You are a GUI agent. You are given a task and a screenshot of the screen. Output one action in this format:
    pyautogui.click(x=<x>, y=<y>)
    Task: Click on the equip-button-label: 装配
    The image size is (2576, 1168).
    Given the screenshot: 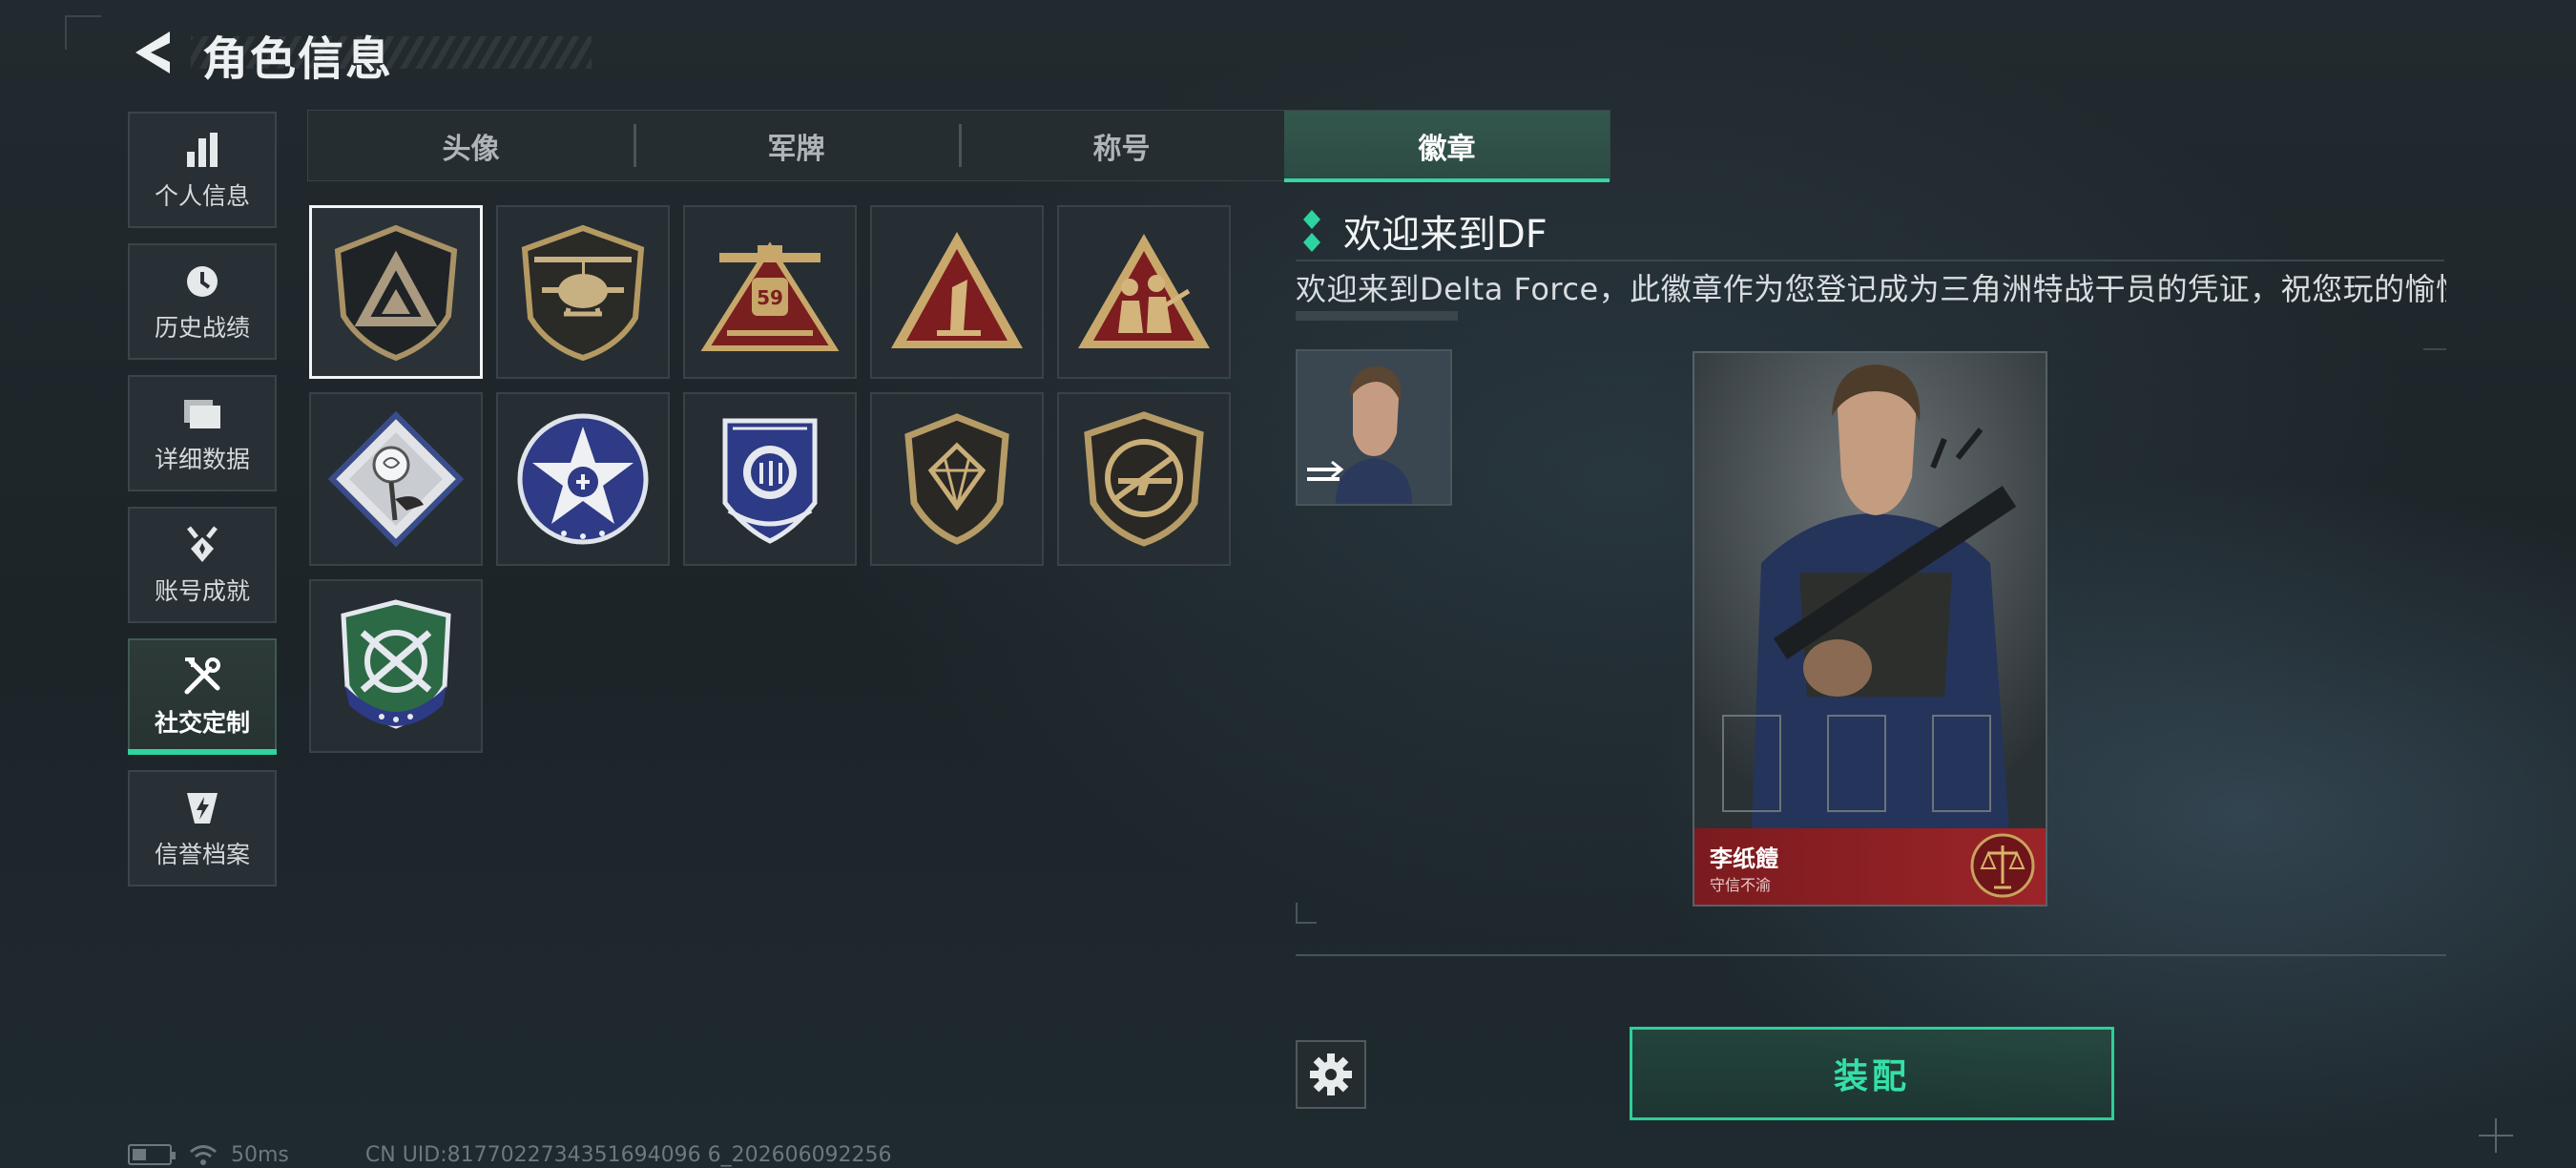 What is the action you would take?
    pyautogui.click(x=1871, y=1076)
    